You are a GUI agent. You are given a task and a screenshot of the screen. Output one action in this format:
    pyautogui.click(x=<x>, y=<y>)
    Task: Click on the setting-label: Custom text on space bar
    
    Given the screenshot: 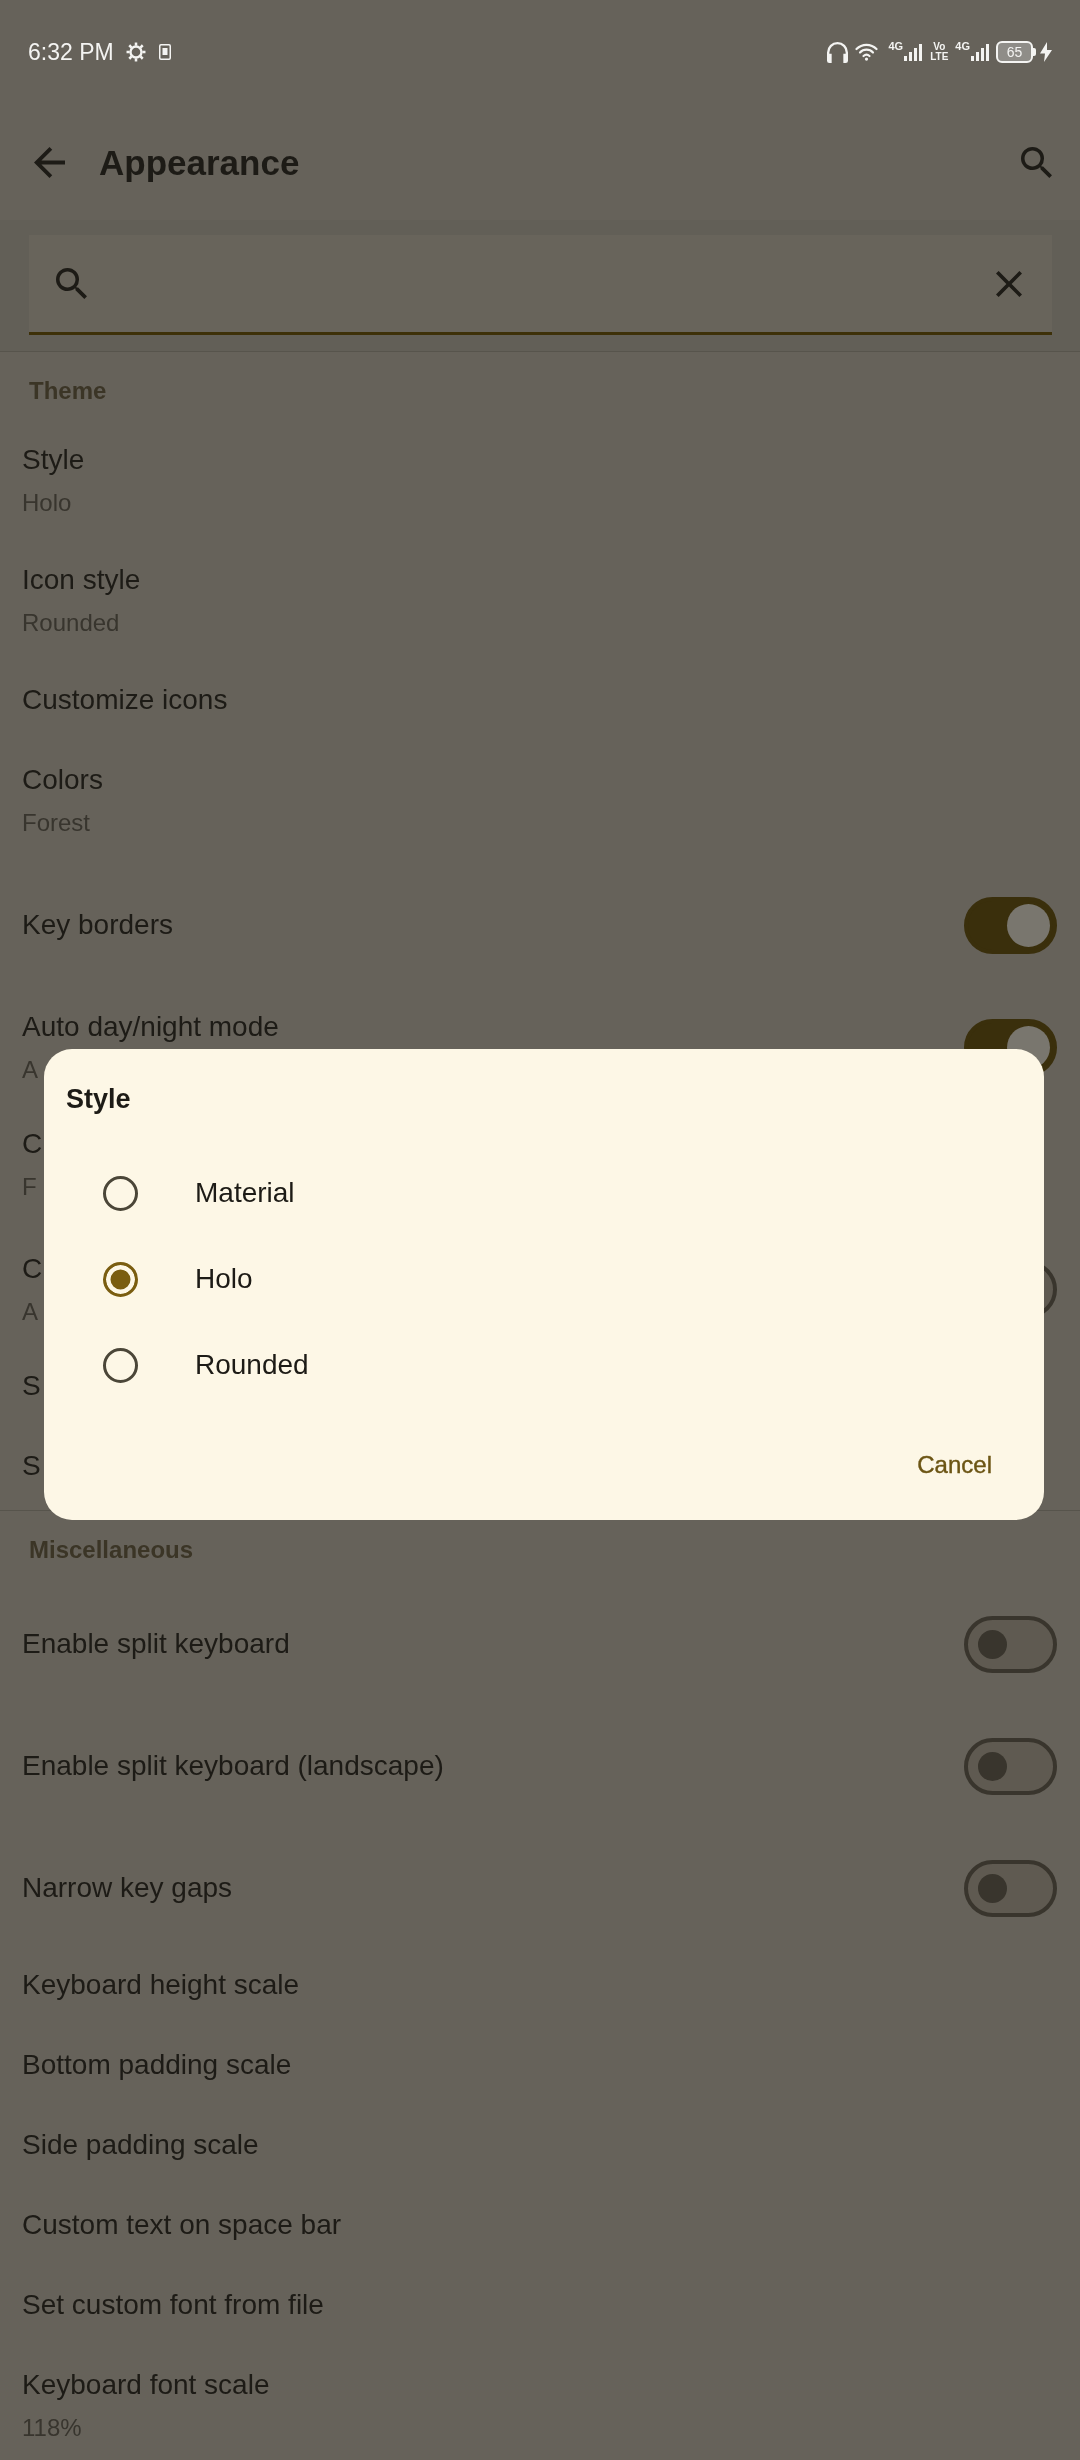 What is the action you would take?
    pyautogui.click(x=182, y=2225)
    